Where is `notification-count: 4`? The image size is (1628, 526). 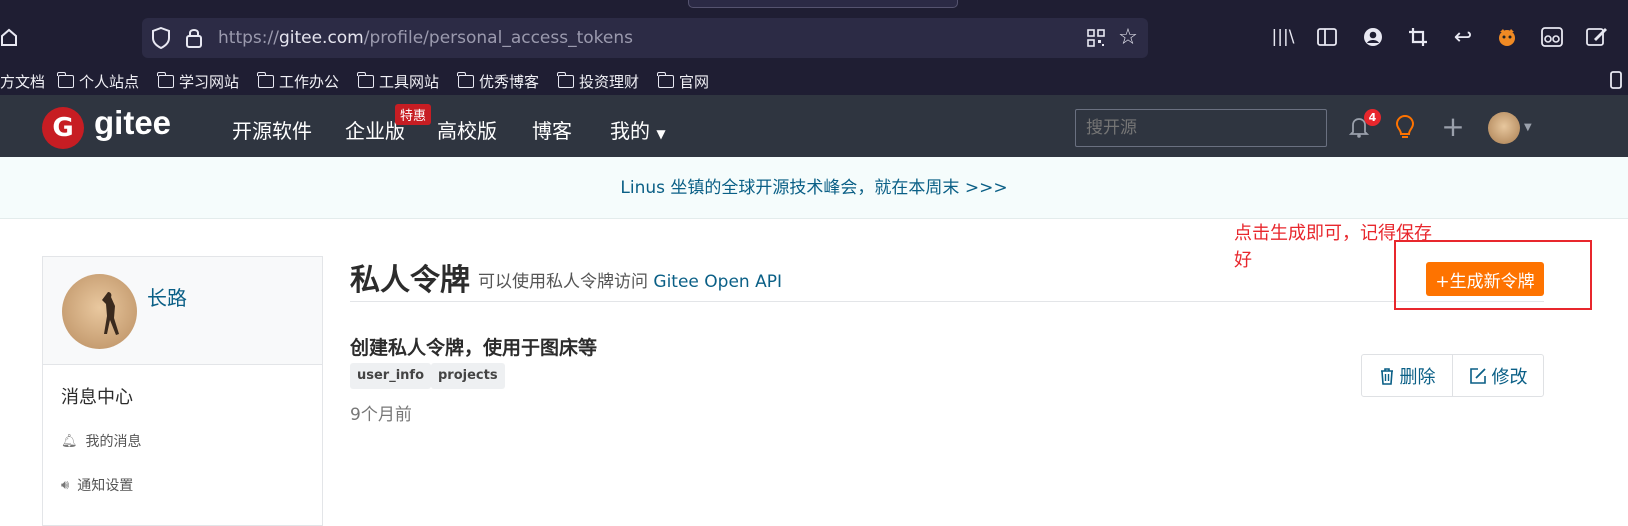
notification-count: 4 is located at coordinates (1372, 117).